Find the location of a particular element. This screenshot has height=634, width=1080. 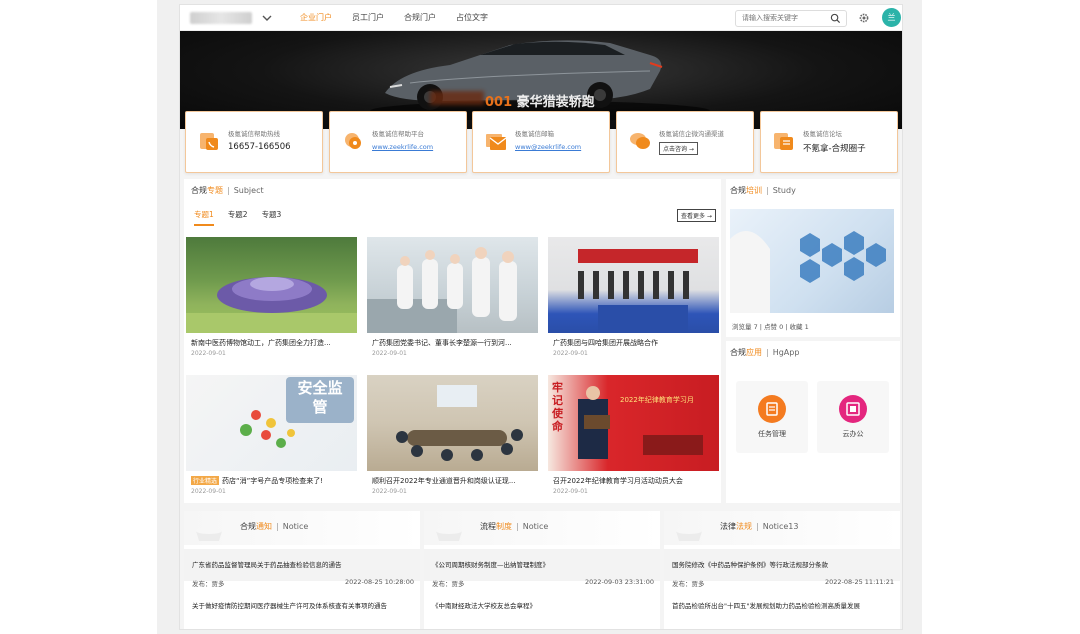

hotline-card: 极氪诚信帮助热线 16657-166506 is located at coordinates (254, 142).